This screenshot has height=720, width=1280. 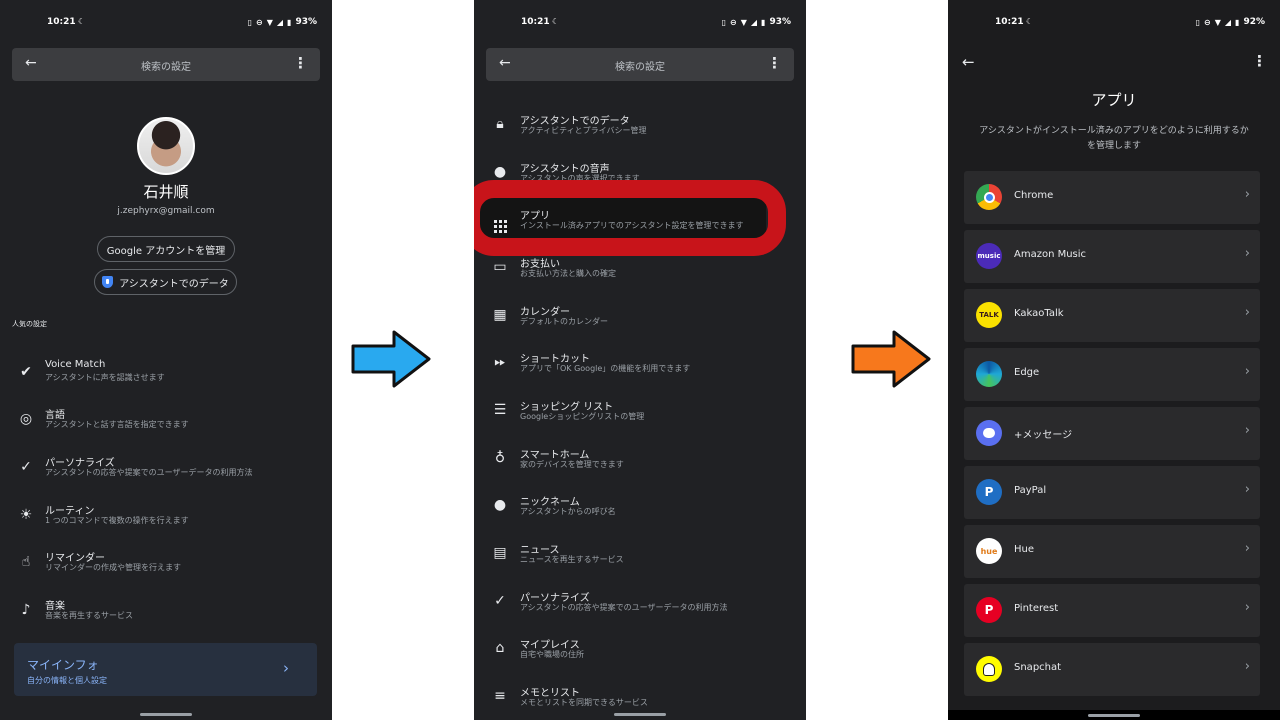 I want to click on profile-email: j.zephyrx@gmail.com, so click(x=166, y=211).